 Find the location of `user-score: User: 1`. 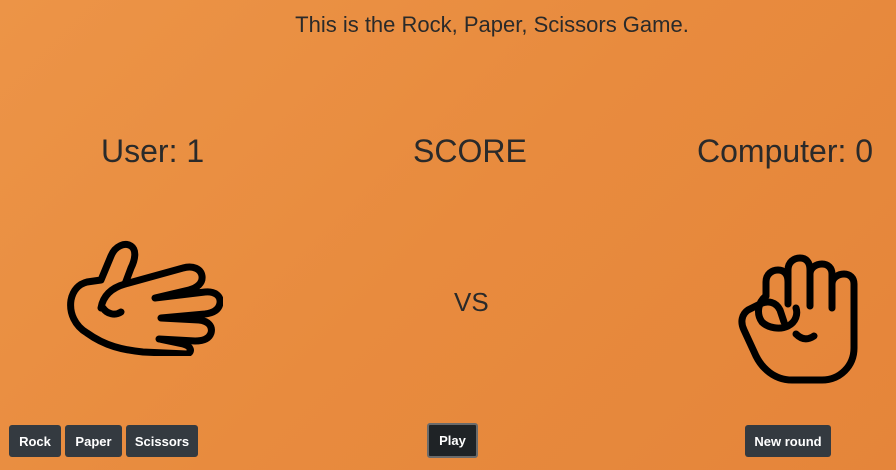

user-score: User: 1 is located at coordinates (153, 151).